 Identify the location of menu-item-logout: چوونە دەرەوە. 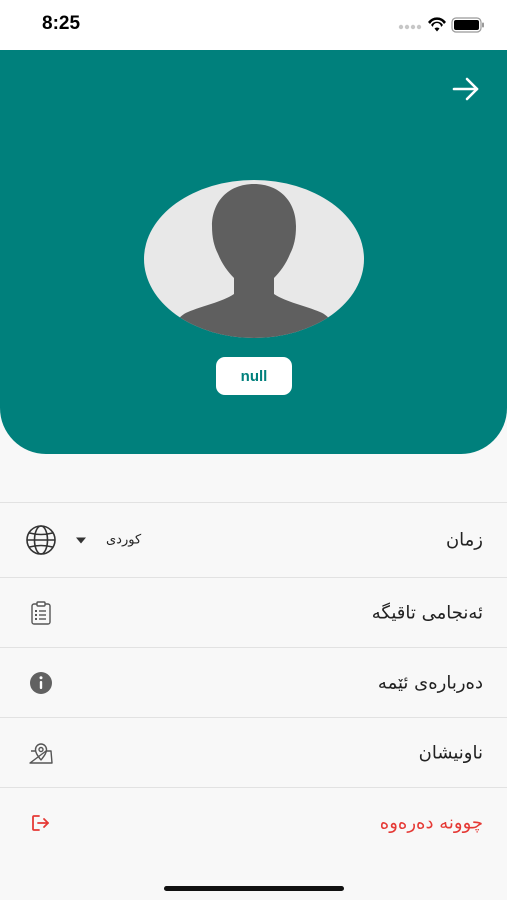
(253, 822).